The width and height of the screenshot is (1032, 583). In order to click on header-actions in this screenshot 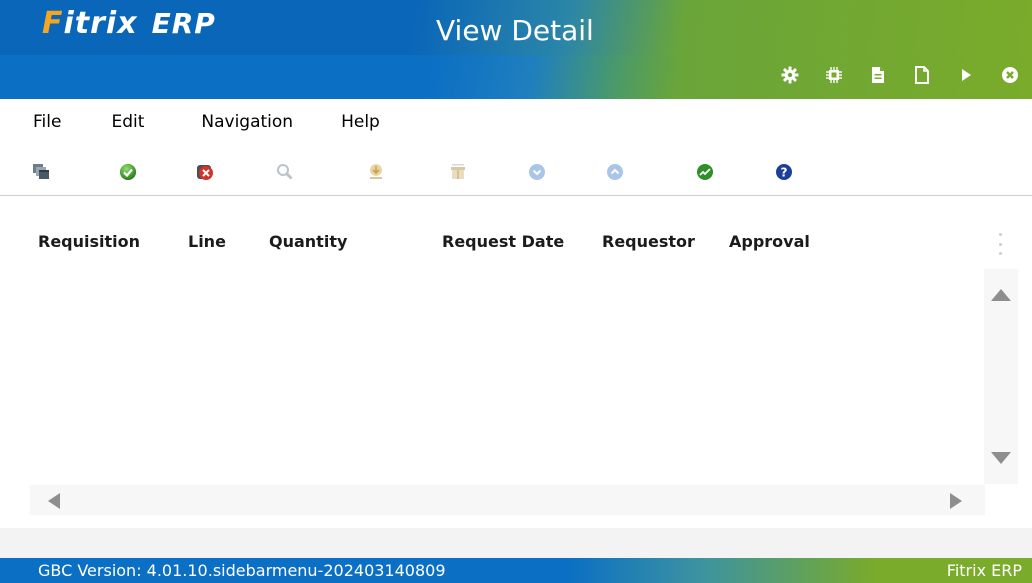, I will do `click(900, 75)`.